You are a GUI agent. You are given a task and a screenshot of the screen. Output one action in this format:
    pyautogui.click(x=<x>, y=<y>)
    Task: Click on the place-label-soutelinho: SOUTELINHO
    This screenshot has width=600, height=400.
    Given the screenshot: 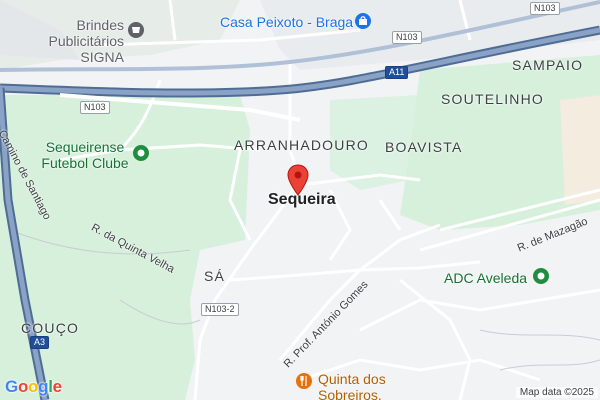 What is the action you would take?
    pyautogui.click(x=493, y=99)
    